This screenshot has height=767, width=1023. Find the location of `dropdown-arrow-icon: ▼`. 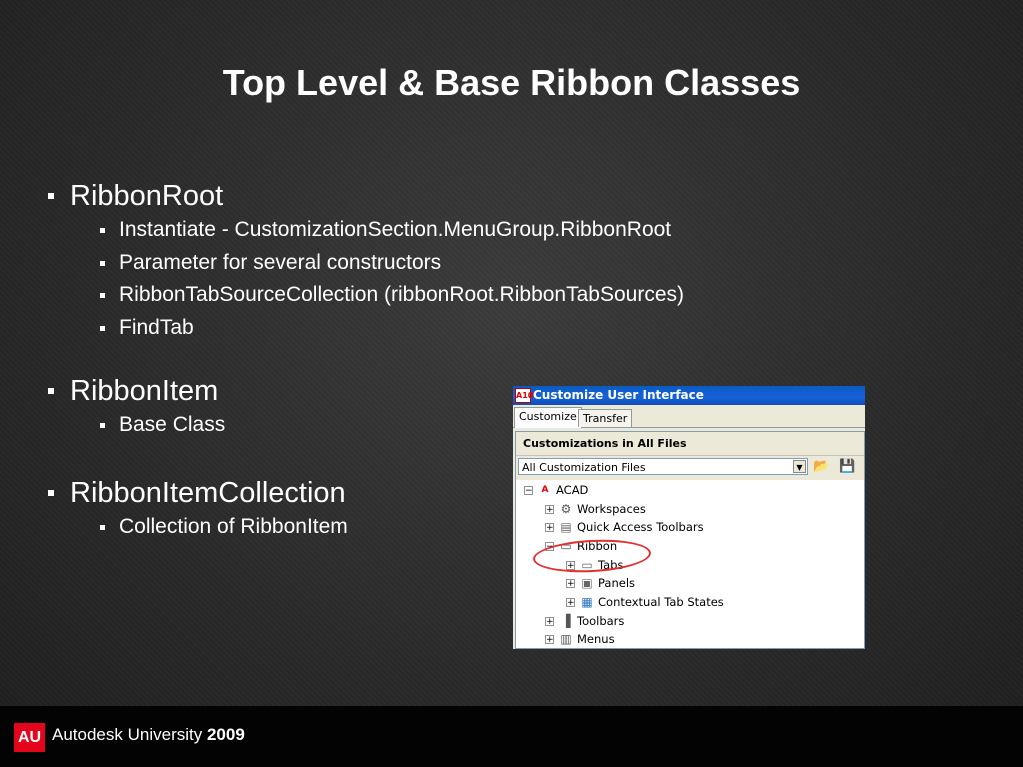

dropdown-arrow-icon: ▼ is located at coordinates (799, 466).